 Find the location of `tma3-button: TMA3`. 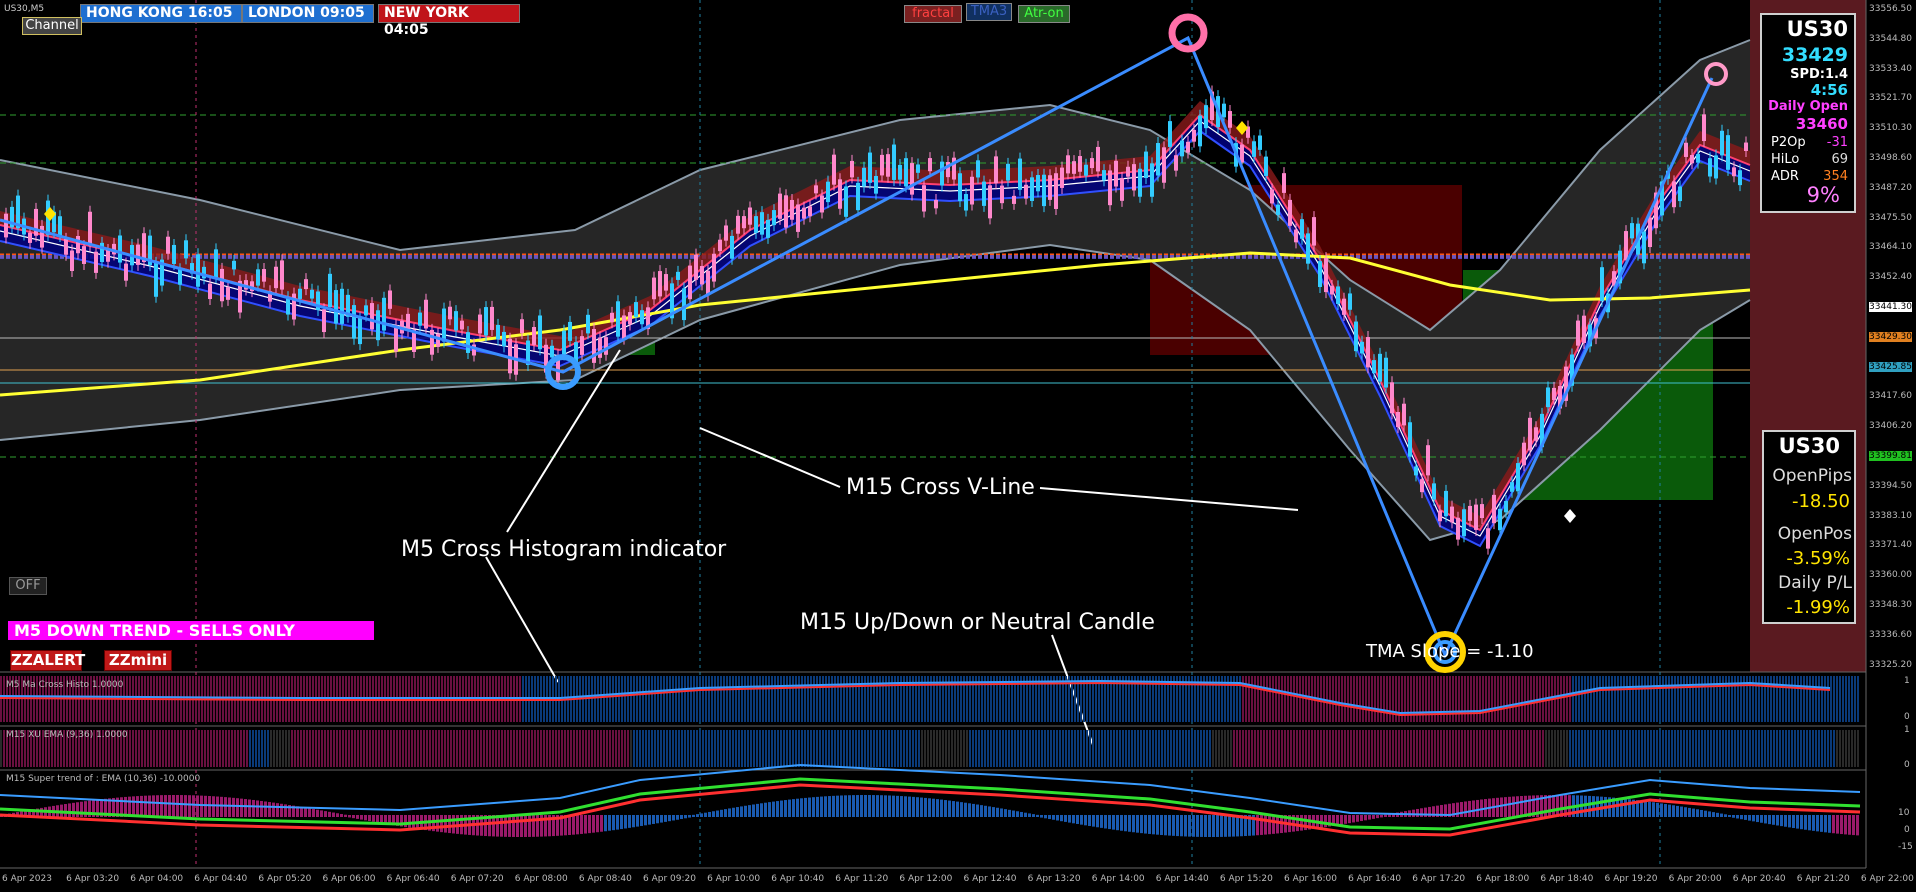

tma3-button: TMA3 is located at coordinates (989, 12).